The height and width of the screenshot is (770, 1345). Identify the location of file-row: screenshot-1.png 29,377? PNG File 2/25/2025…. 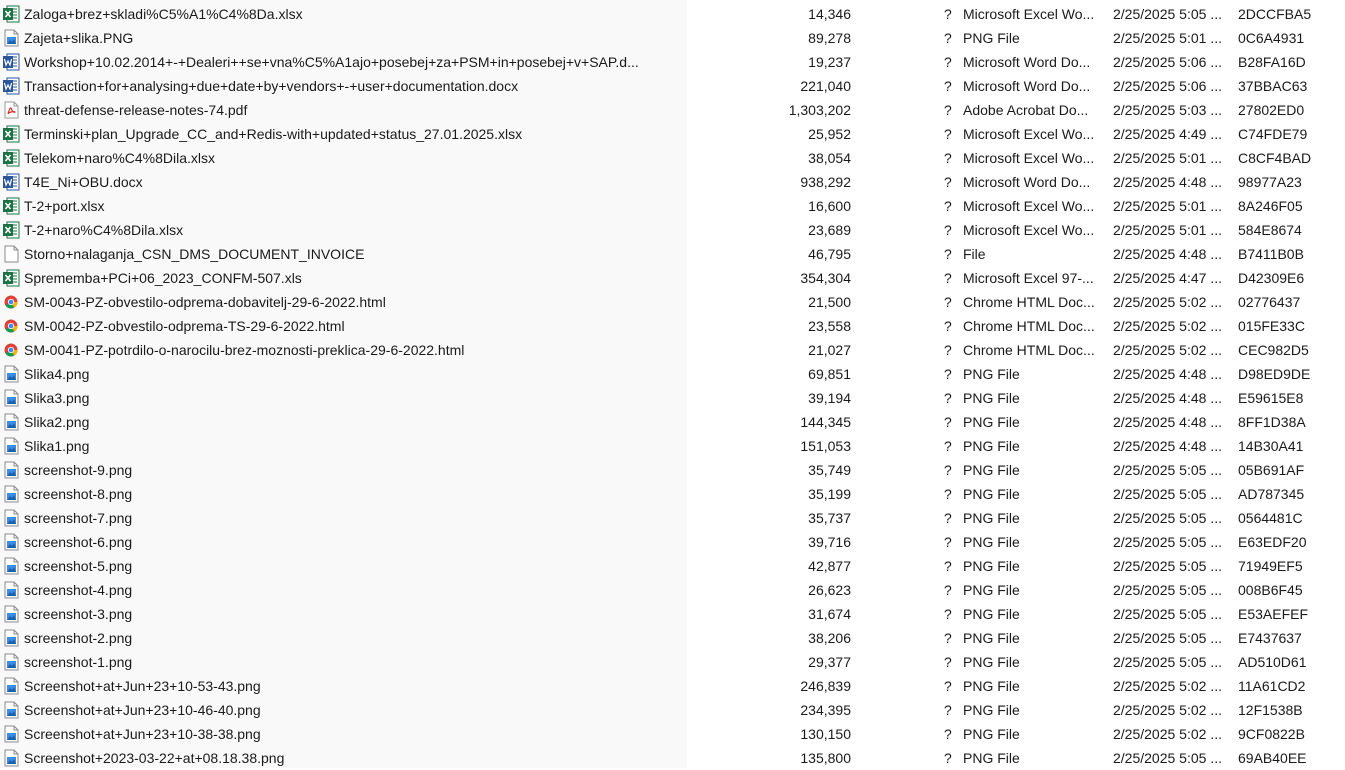
(672, 662).